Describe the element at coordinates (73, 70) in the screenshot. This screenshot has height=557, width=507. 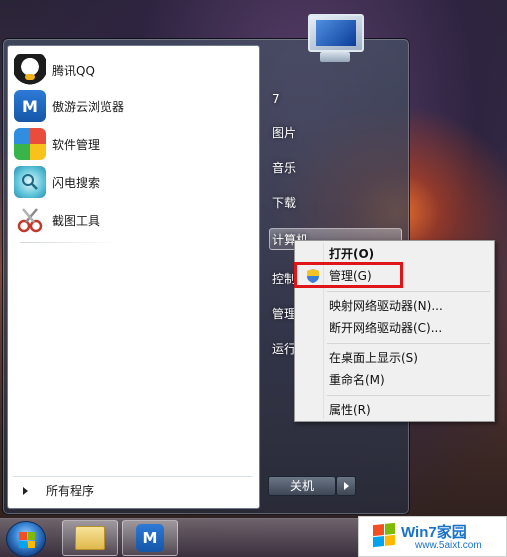
I see `program-label: 腾讯QQ` at that location.